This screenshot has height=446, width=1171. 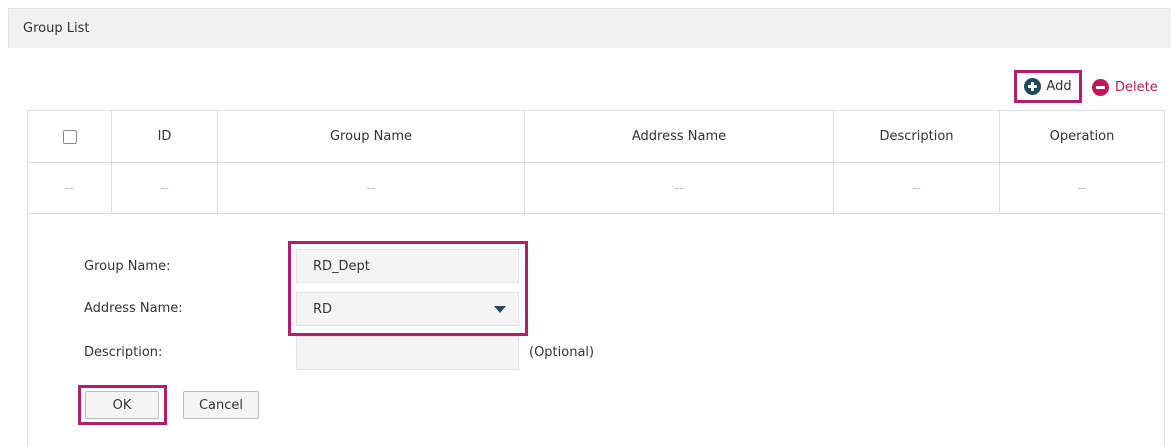 I want to click on table-row: -- -- -- -- -- --, so click(x=596, y=188).